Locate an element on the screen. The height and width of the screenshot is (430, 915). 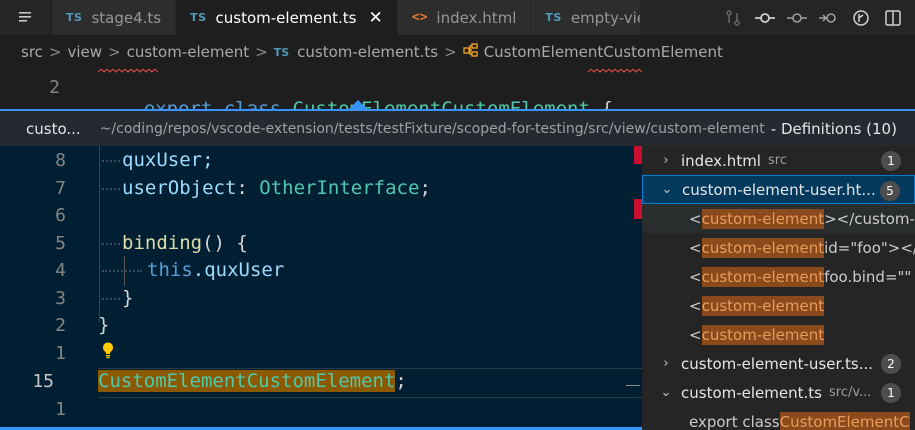
code-line: binding() { is located at coordinates (185, 243).